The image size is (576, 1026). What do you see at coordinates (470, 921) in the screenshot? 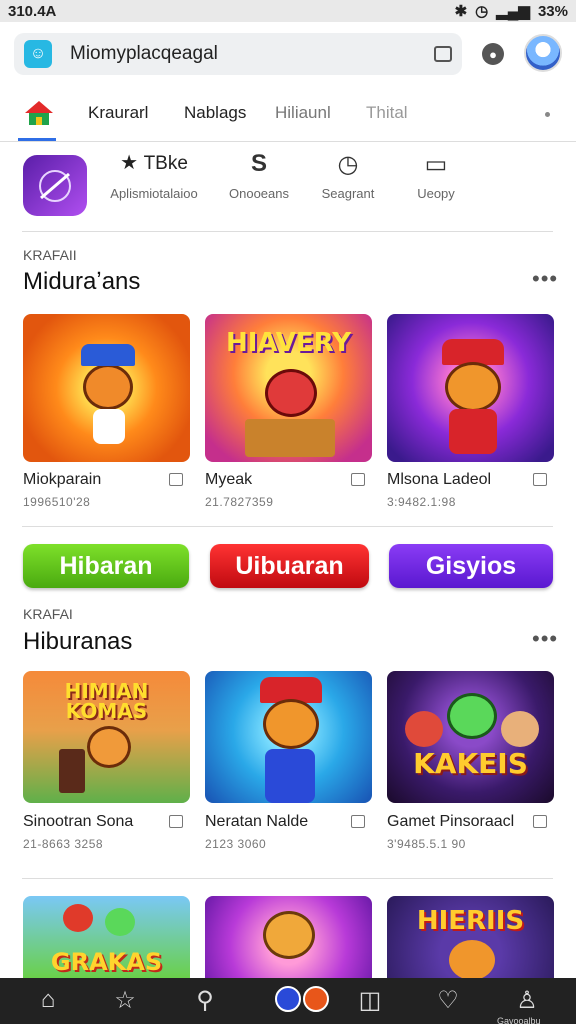
I see `game-art-title: HIERIIS` at bounding box center [470, 921].